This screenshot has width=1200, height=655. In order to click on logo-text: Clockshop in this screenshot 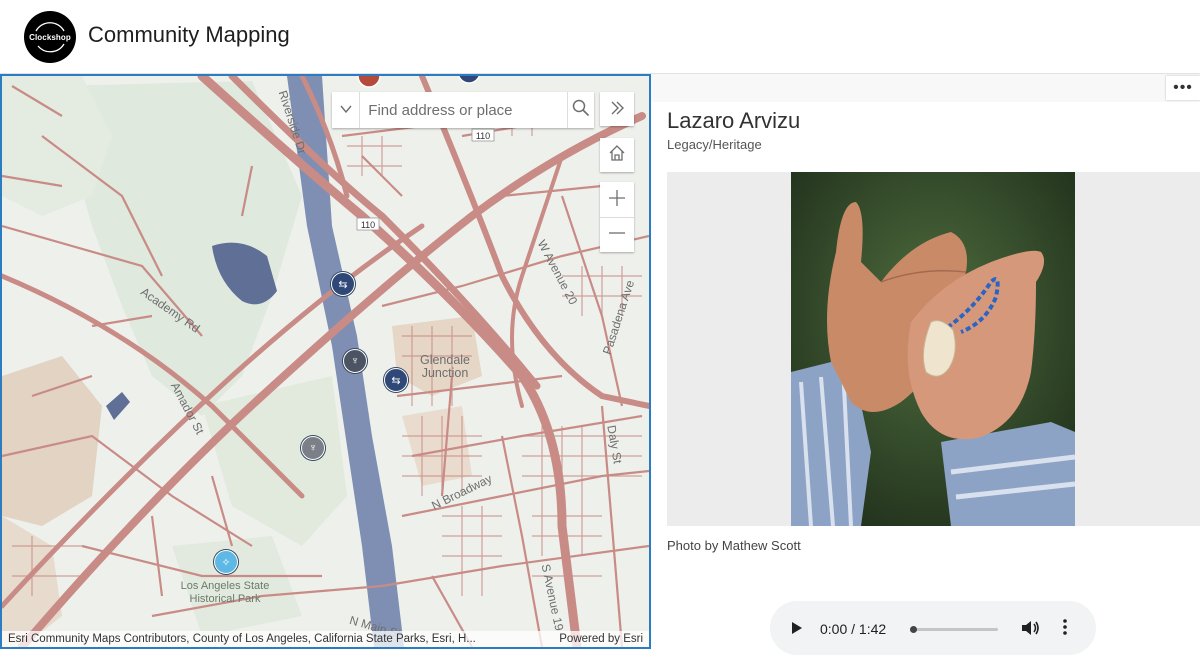, I will do `click(50, 37)`.